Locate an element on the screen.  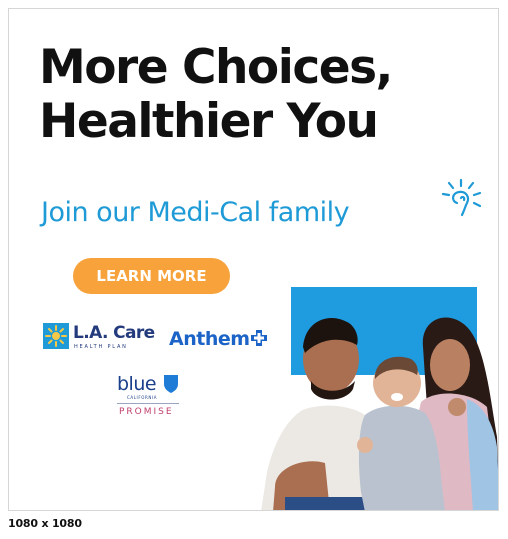
anthem-name: Anthem is located at coordinates (209, 339).